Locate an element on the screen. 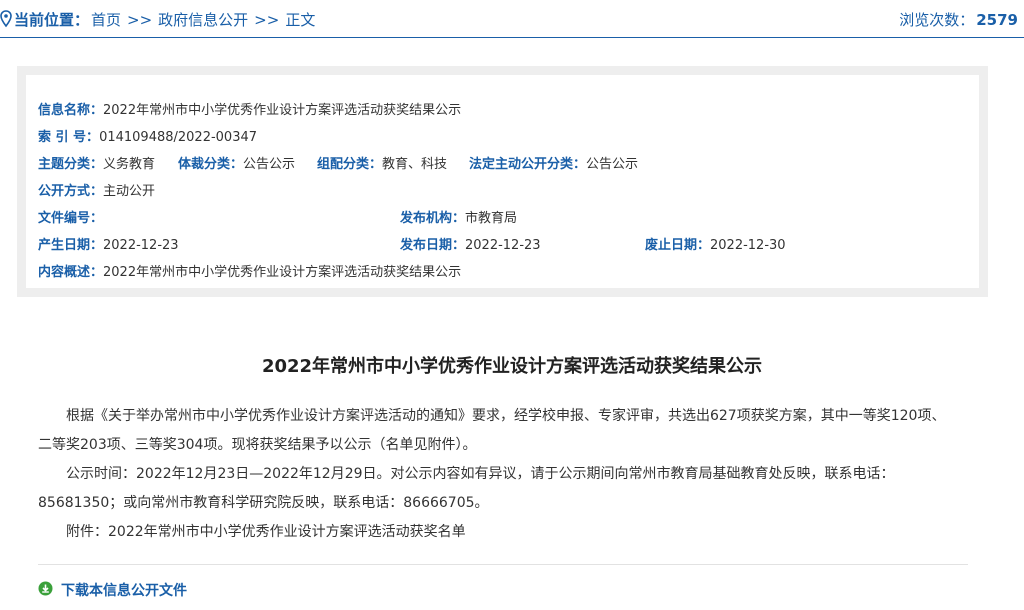 This screenshot has height=610, width=1024. attachment-paragraph: 附件：2022年常州市中小学优秀作业设计方案评选活动获奖名单 is located at coordinates (495, 532).